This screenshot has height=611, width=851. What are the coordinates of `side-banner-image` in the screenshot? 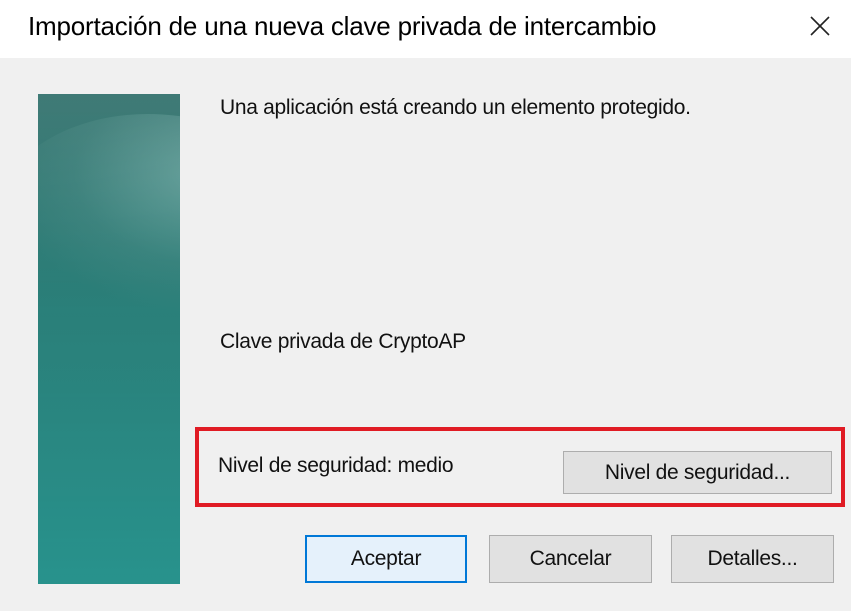 It's located at (109, 339).